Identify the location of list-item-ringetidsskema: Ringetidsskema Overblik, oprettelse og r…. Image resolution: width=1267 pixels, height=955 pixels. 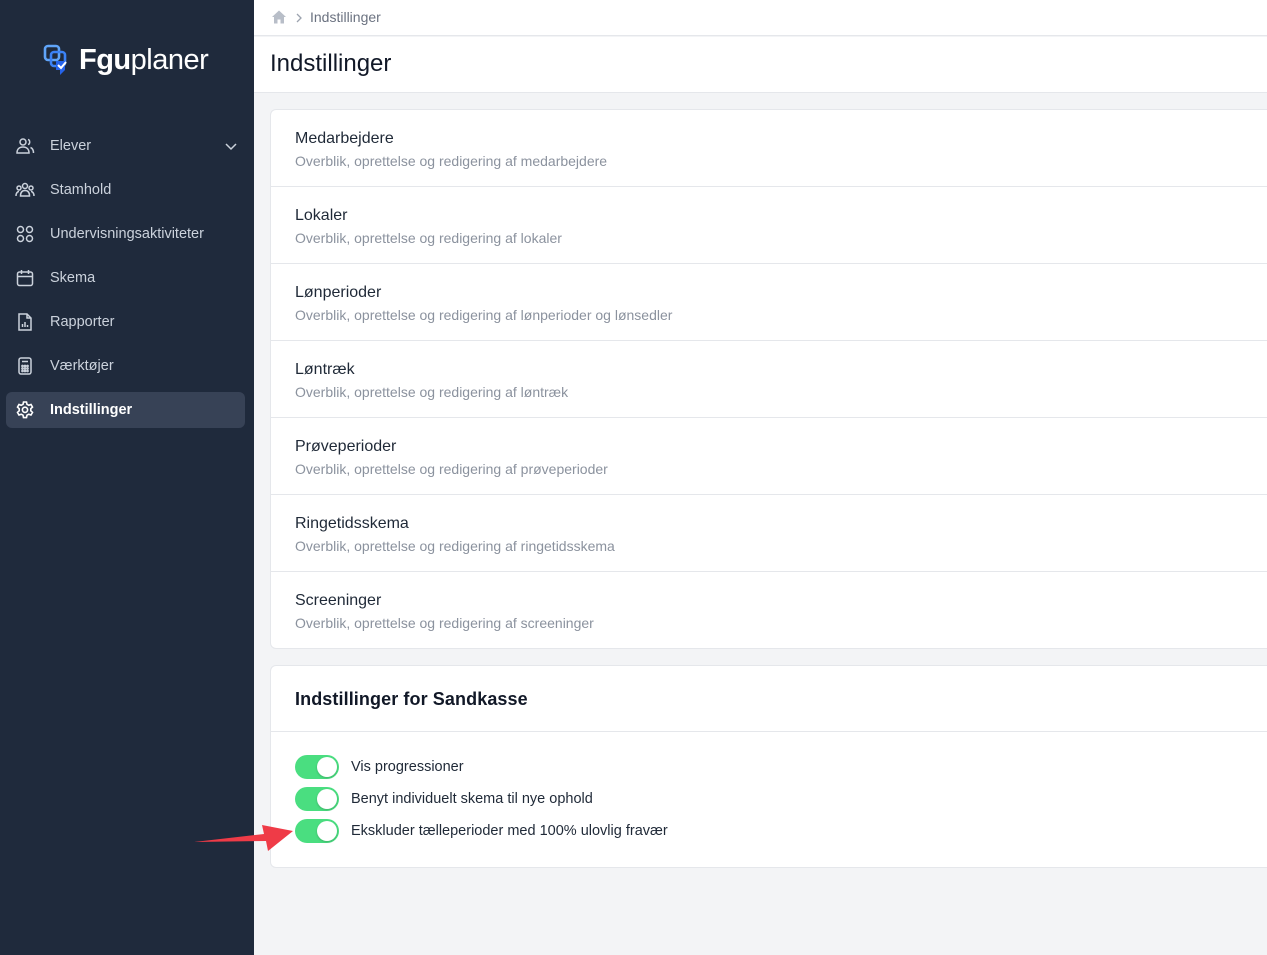
(769, 533).